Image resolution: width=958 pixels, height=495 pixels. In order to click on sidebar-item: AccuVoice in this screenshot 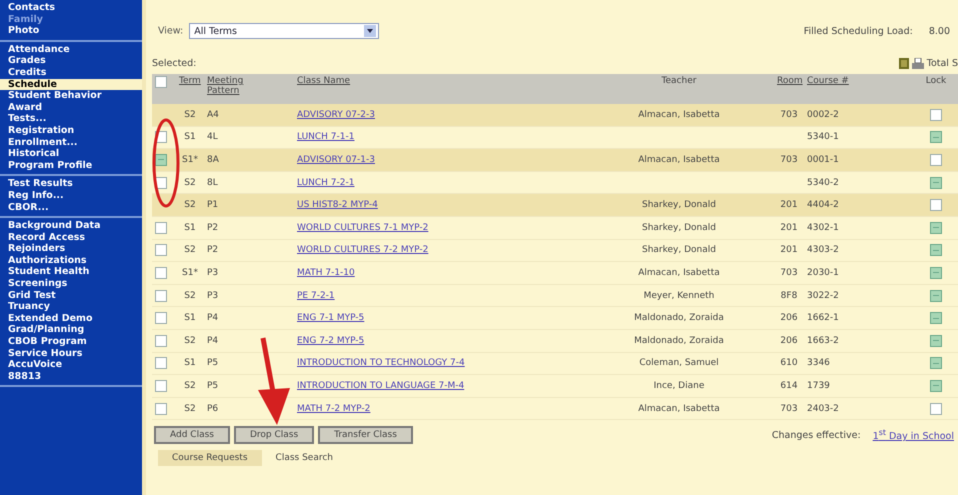, I will do `click(71, 365)`.